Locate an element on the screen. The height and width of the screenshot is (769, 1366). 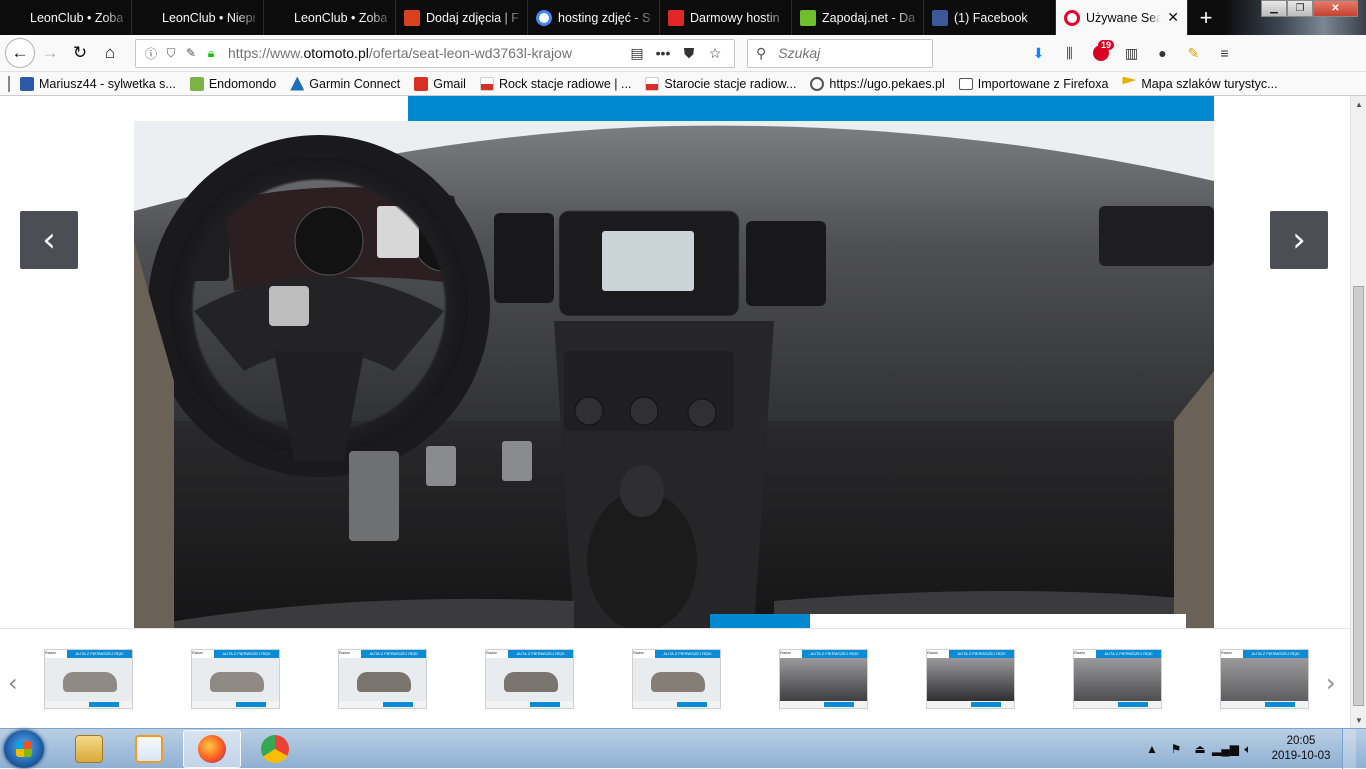
tray-expand-icon: ▲ is located at coordinates (1152, 749).